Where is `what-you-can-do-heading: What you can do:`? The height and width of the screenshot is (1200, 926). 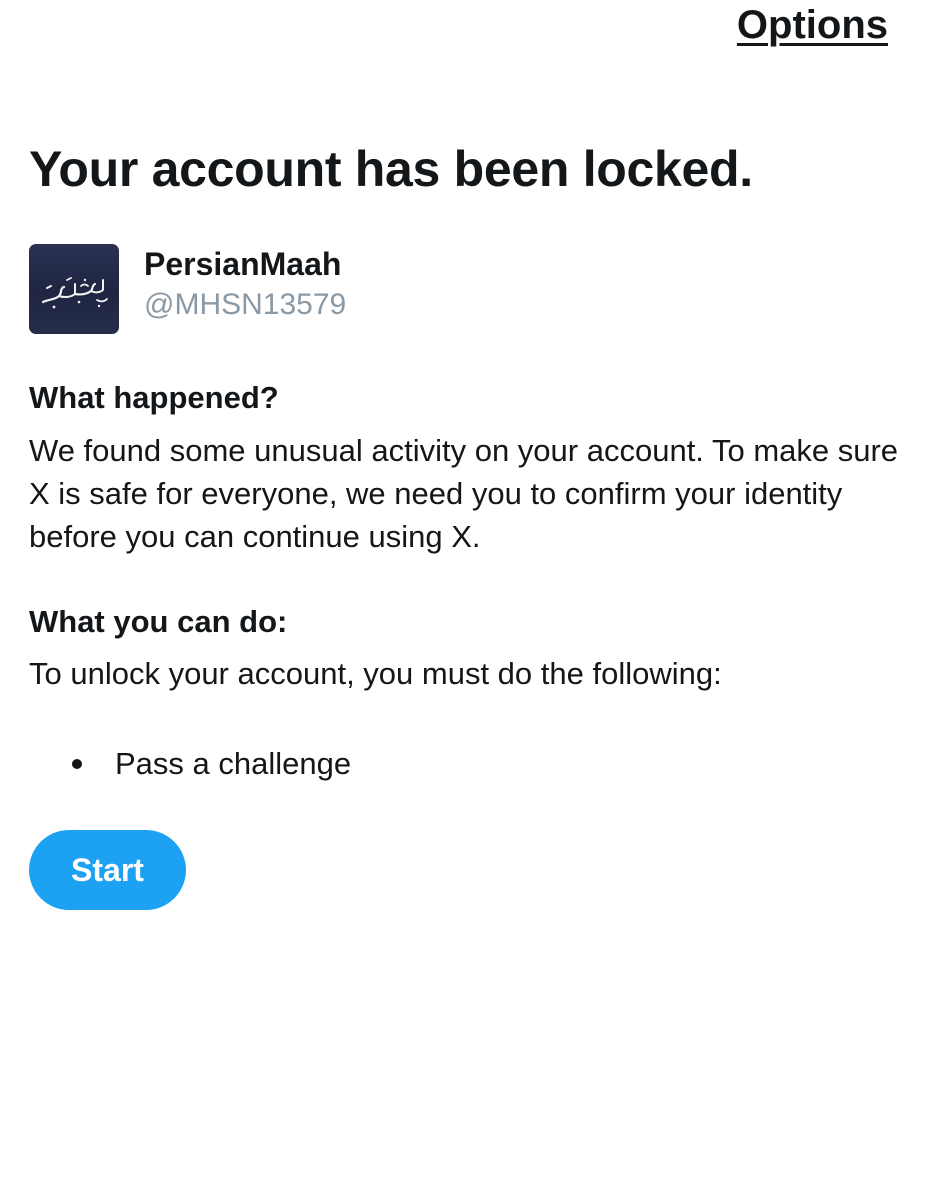 what-you-can-do-heading: What you can do: is located at coordinates (158, 621).